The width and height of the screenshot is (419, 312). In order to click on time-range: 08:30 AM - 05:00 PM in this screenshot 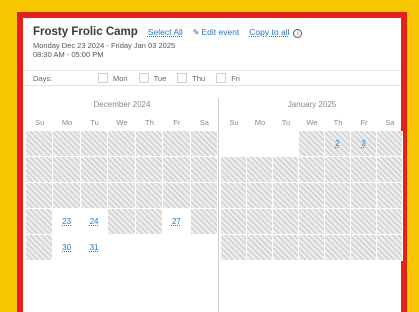, I will do `click(68, 54)`.